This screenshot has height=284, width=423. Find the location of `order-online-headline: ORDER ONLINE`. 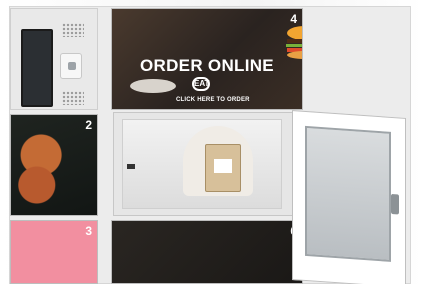

order-online-headline: ORDER ONLINE is located at coordinates (207, 65).